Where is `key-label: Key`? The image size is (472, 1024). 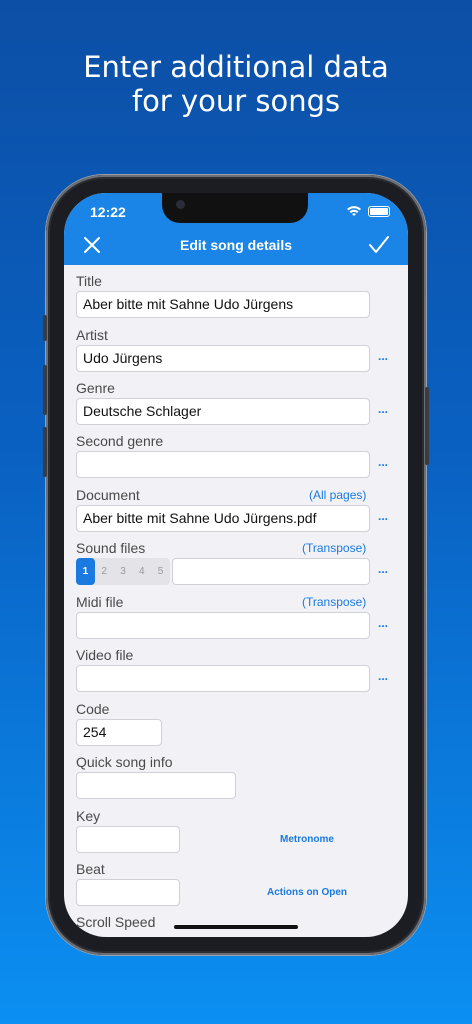 key-label: Key is located at coordinates (88, 816).